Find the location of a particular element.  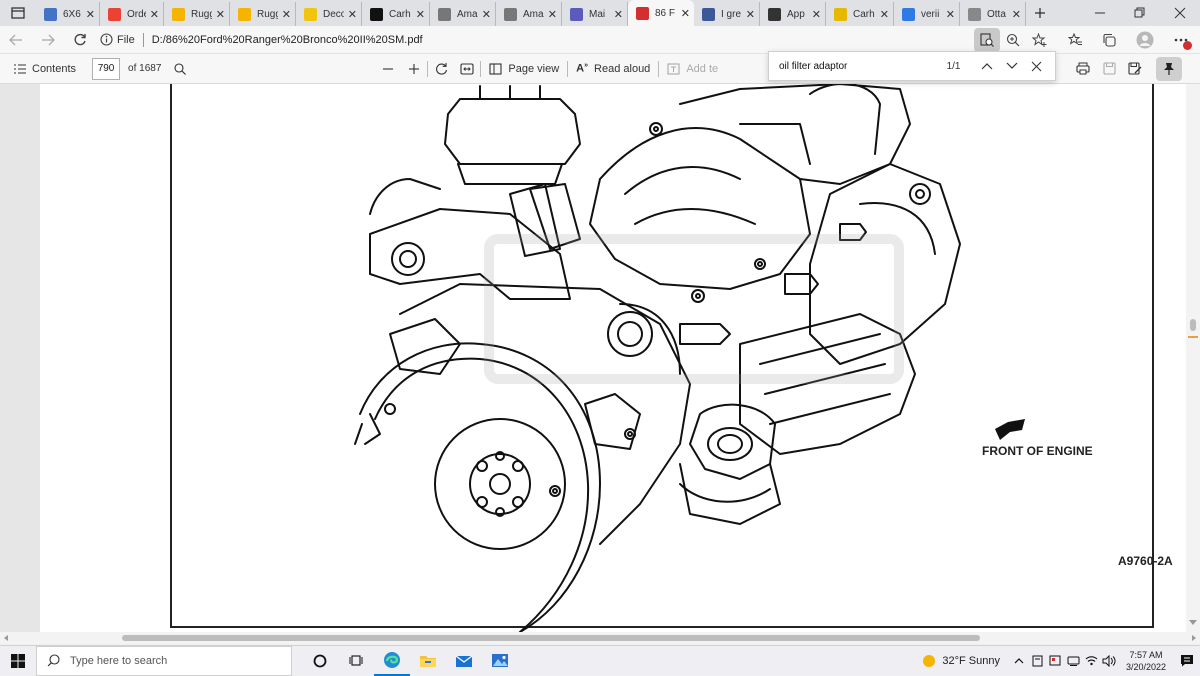

browser-tab: Otta ✕ is located at coordinates (993, 14).